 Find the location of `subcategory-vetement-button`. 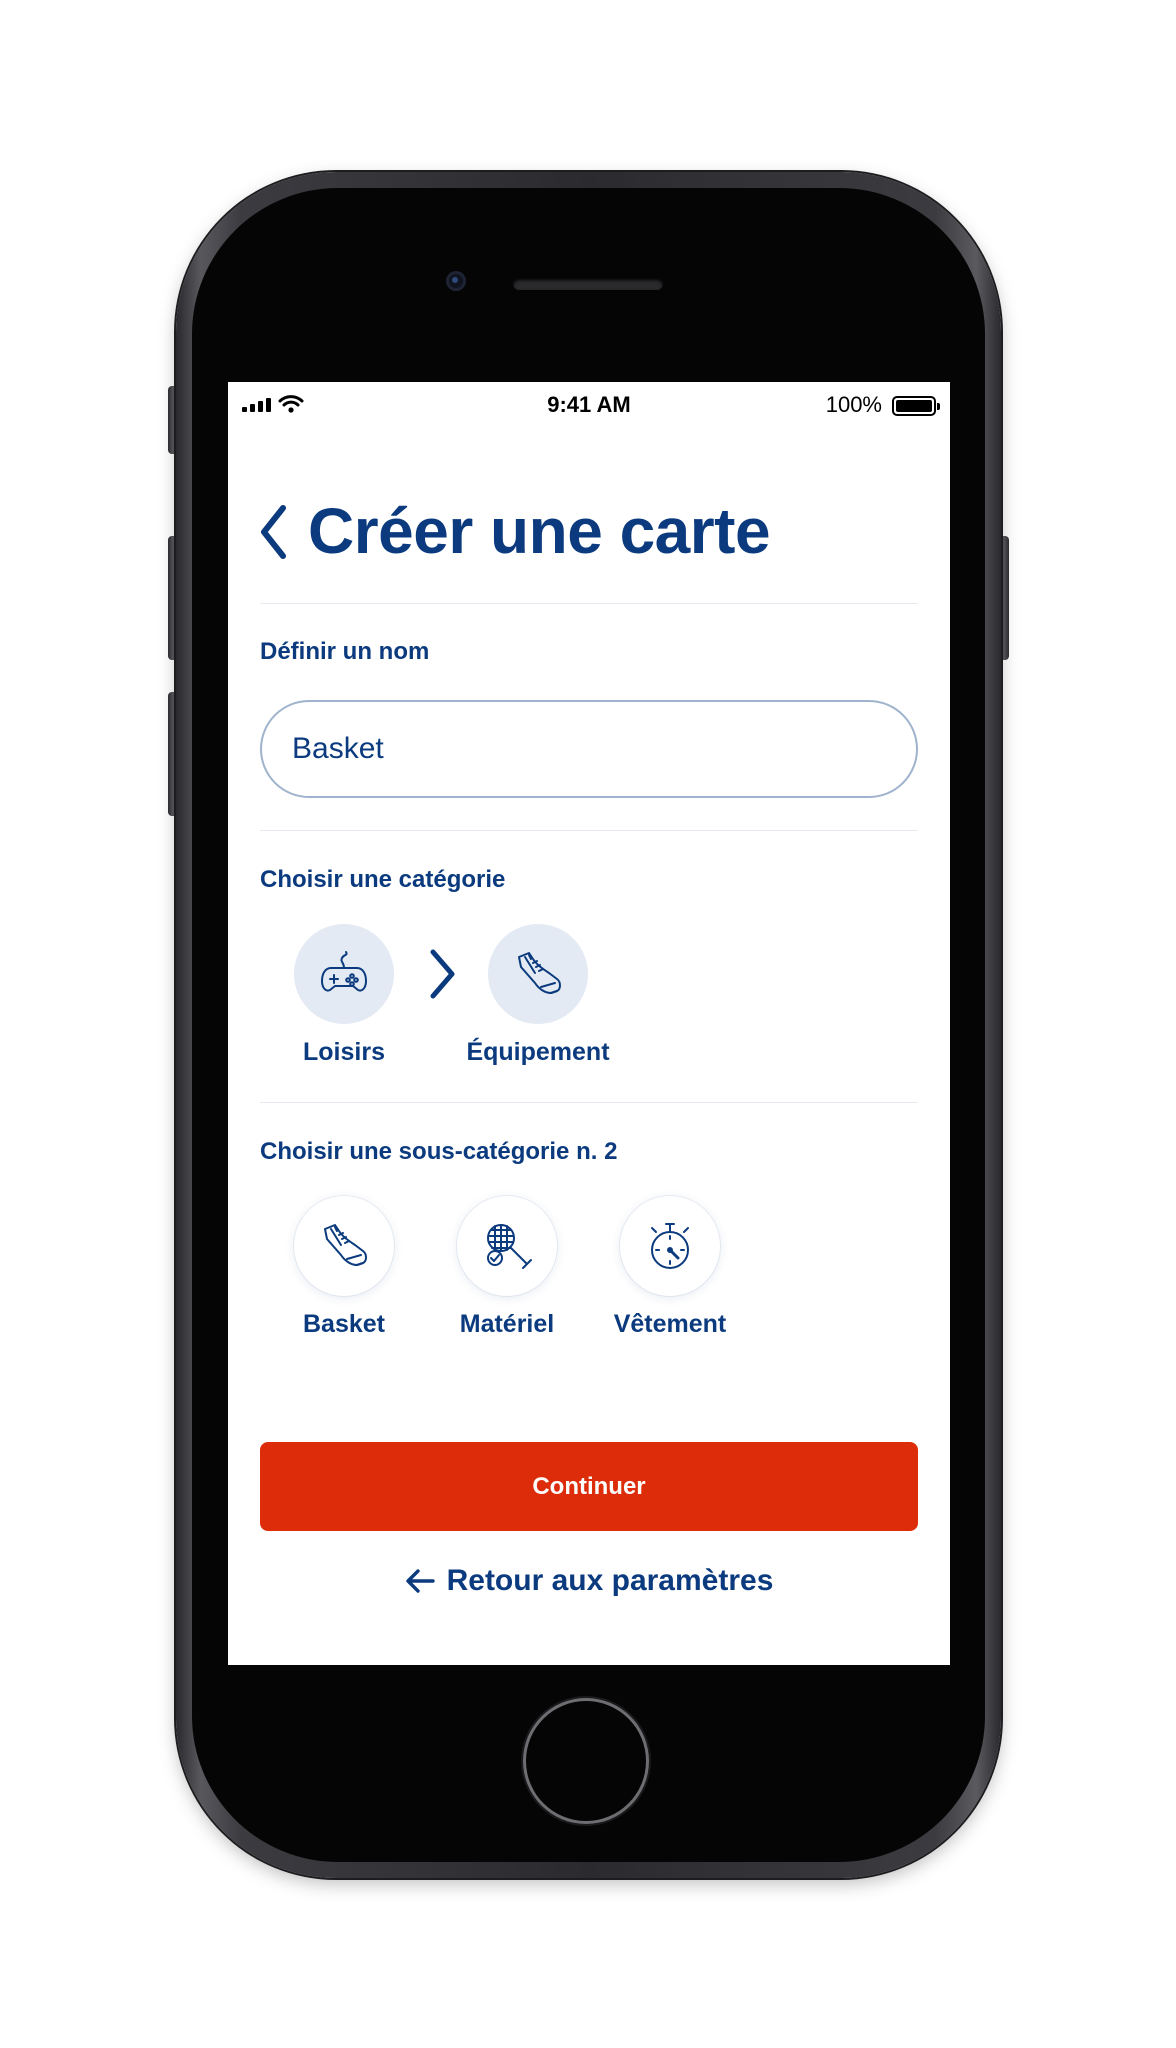

subcategory-vetement-button is located at coordinates (670, 1246).